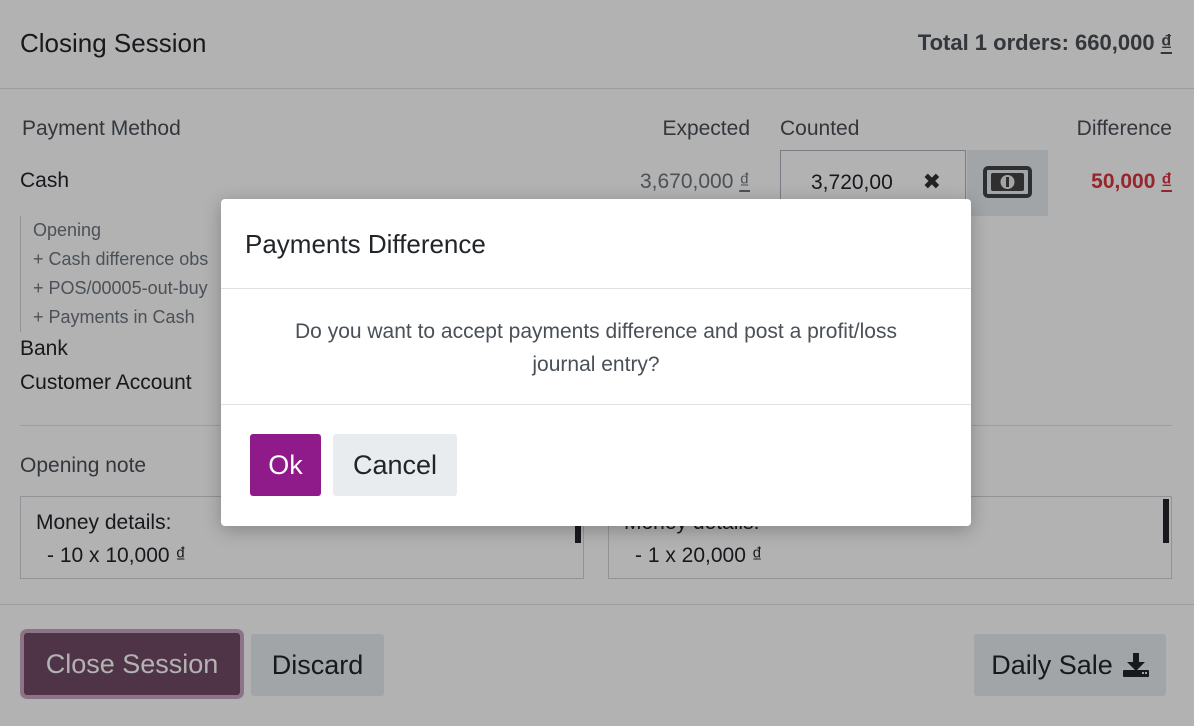  Describe the element at coordinates (285, 465) in the screenshot. I see `ok-button: Ok` at that location.